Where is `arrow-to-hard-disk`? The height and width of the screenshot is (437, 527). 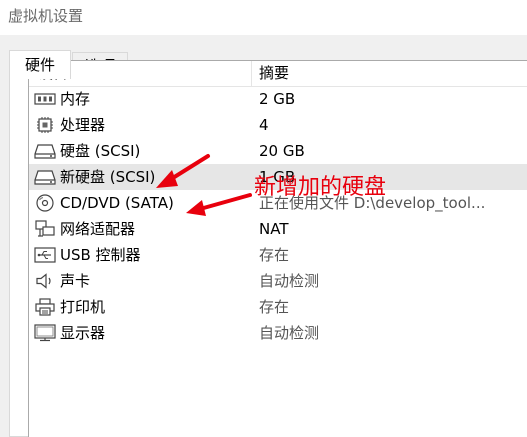 arrow-to-hard-disk is located at coordinates (183, 171).